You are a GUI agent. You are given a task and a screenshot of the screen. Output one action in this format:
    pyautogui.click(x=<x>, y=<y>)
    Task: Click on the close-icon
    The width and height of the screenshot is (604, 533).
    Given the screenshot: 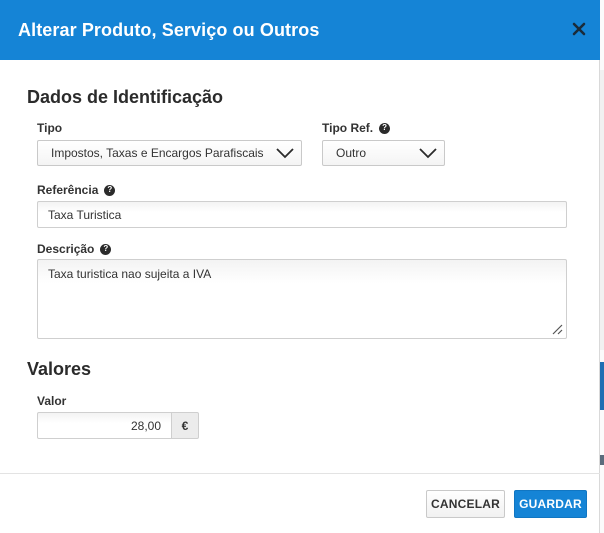 What is the action you would take?
    pyautogui.click(x=579, y=29)
    